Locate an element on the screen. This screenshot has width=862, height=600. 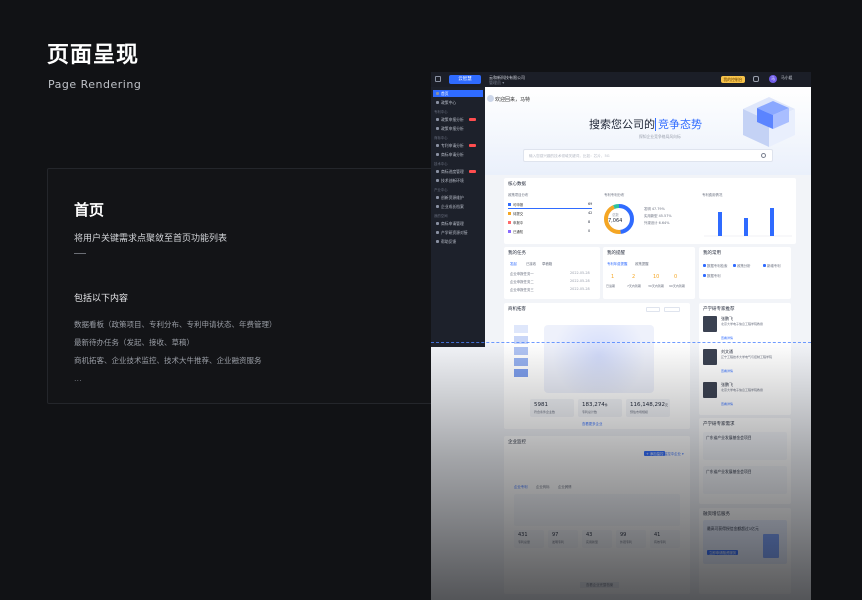
app-shortcut: 数据专利检索 is located at coordinates (715, 265).